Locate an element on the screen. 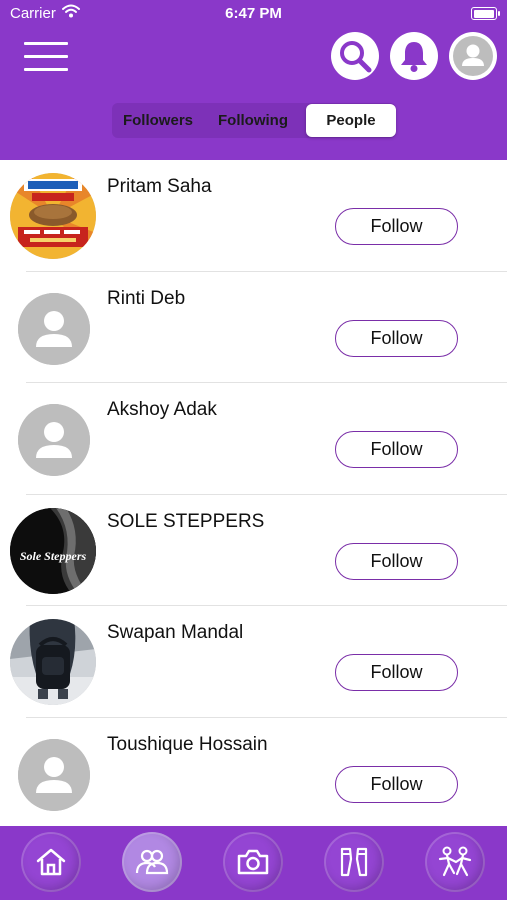 The width and height of the screenshot is (507, 900). nav-camera is located at coordinates (253, 862).